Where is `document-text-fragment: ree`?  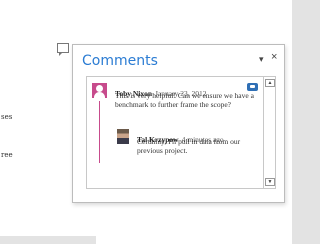 document-text-fragment: ree is located at coordinates (7, 155).